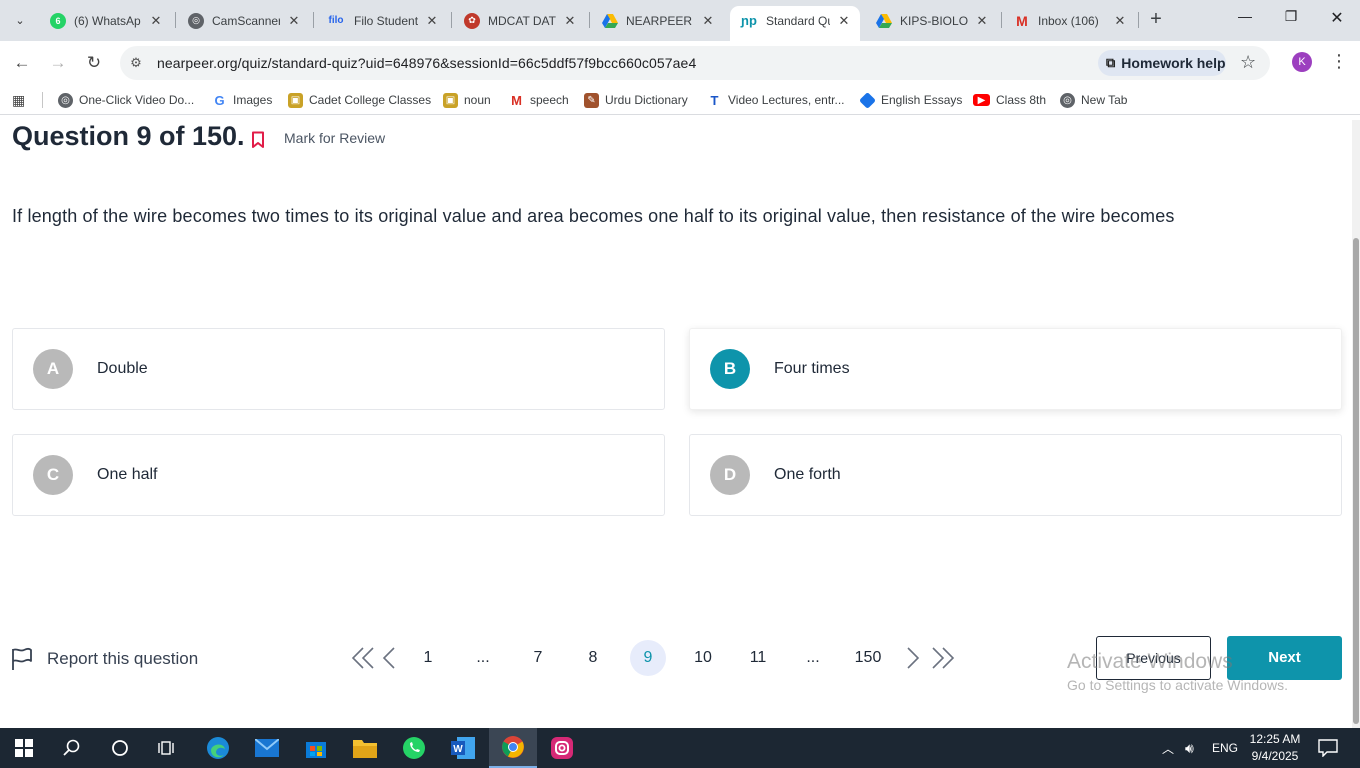 The width and height of the screenshot is (1360, 768). What do you see at coordinates (244, 20) in the screenshot?
I see `tab-camscanner: ◎ CamScanner ✕` at bounding box center [244, 20].